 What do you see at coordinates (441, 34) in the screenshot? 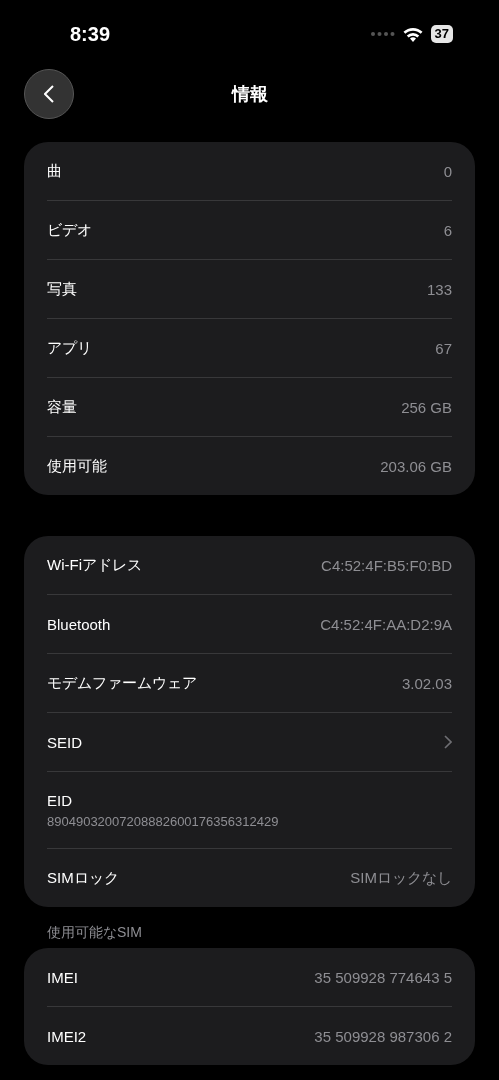
I see `battery-indicator: 37` at bounding box center [441, 34].